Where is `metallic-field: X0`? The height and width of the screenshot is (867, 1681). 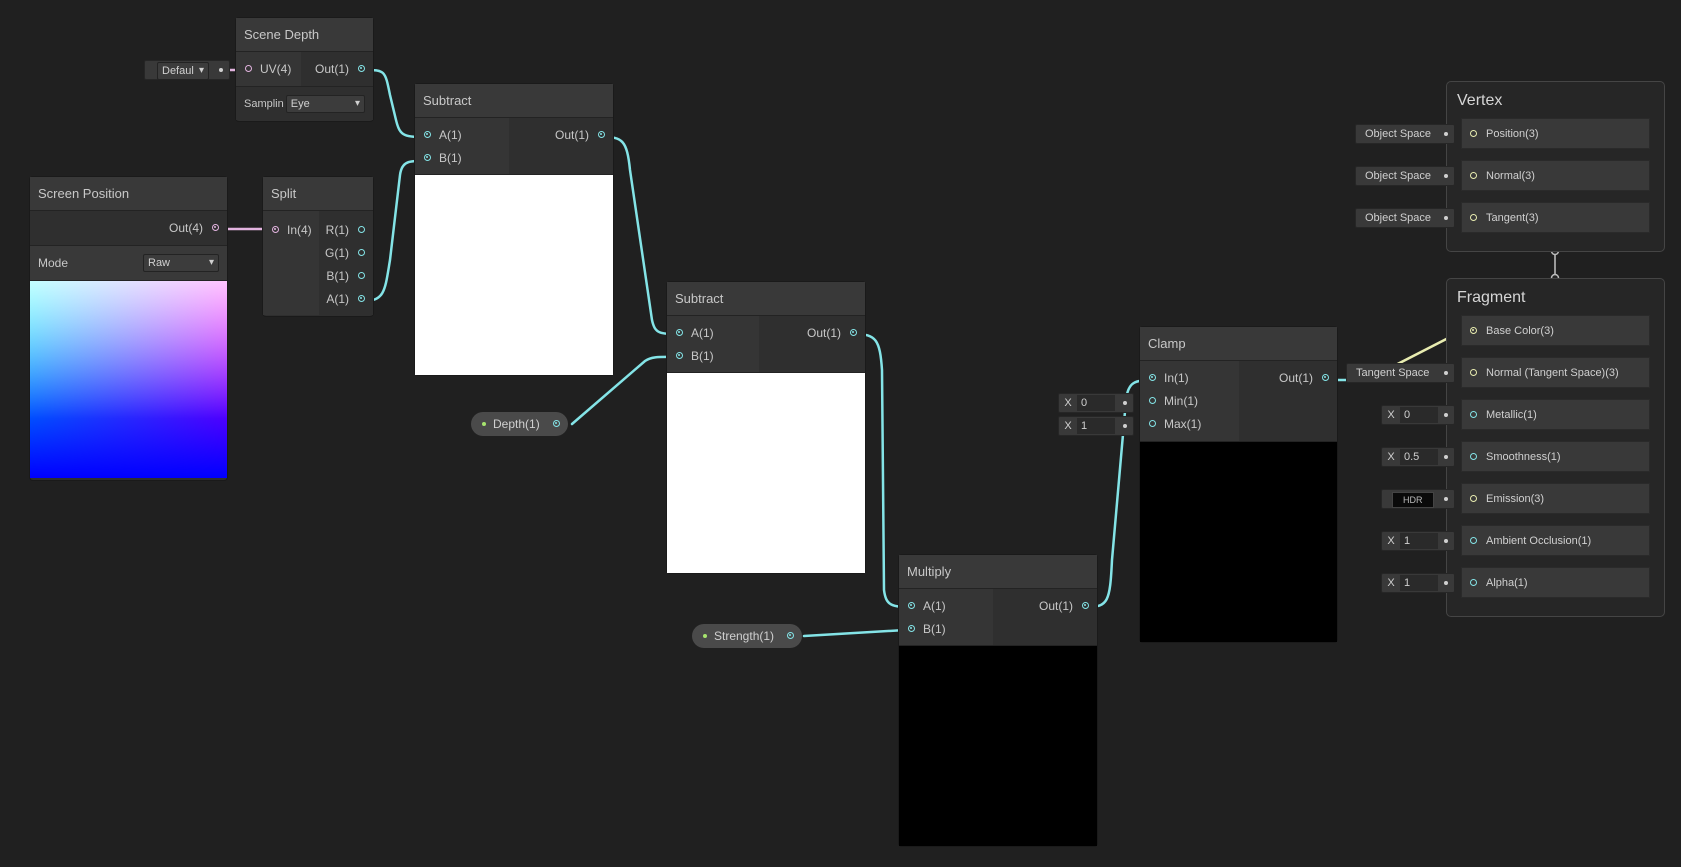
metallic-field: X0 is located at coordinates (1418, 415).